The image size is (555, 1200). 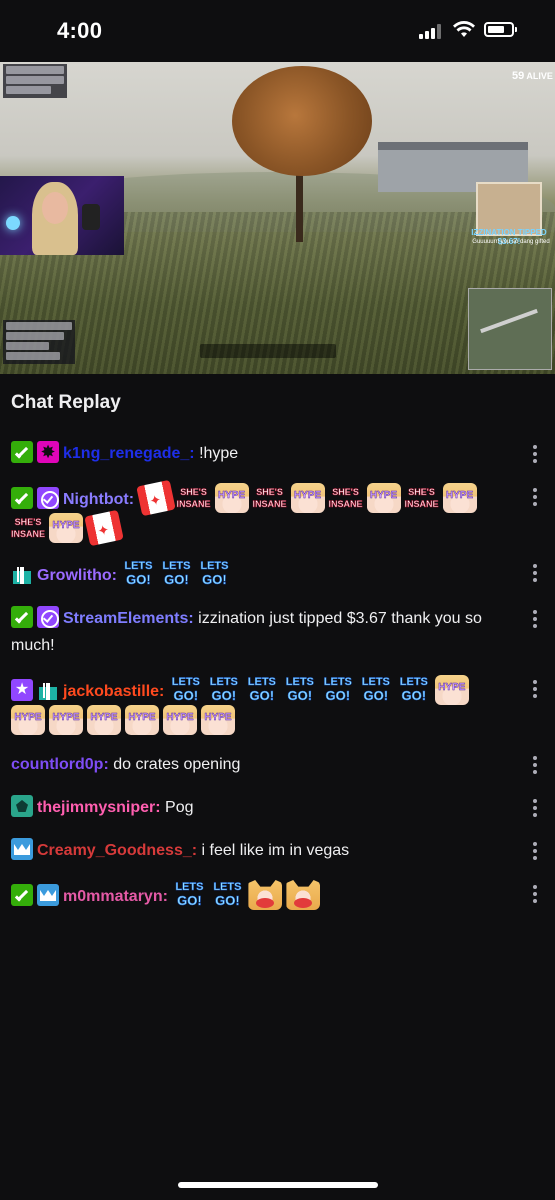 I want to click on chat-message: thejimmysniper: Pog, so click(x=277, y=809).